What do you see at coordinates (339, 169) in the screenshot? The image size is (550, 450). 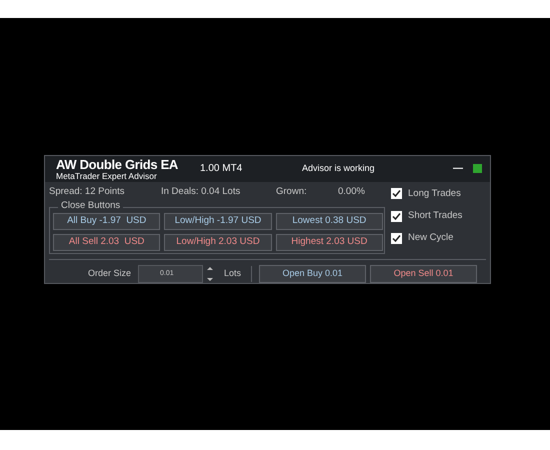 I see `status-text: Advisor is working` at bounding box center [339, 169].